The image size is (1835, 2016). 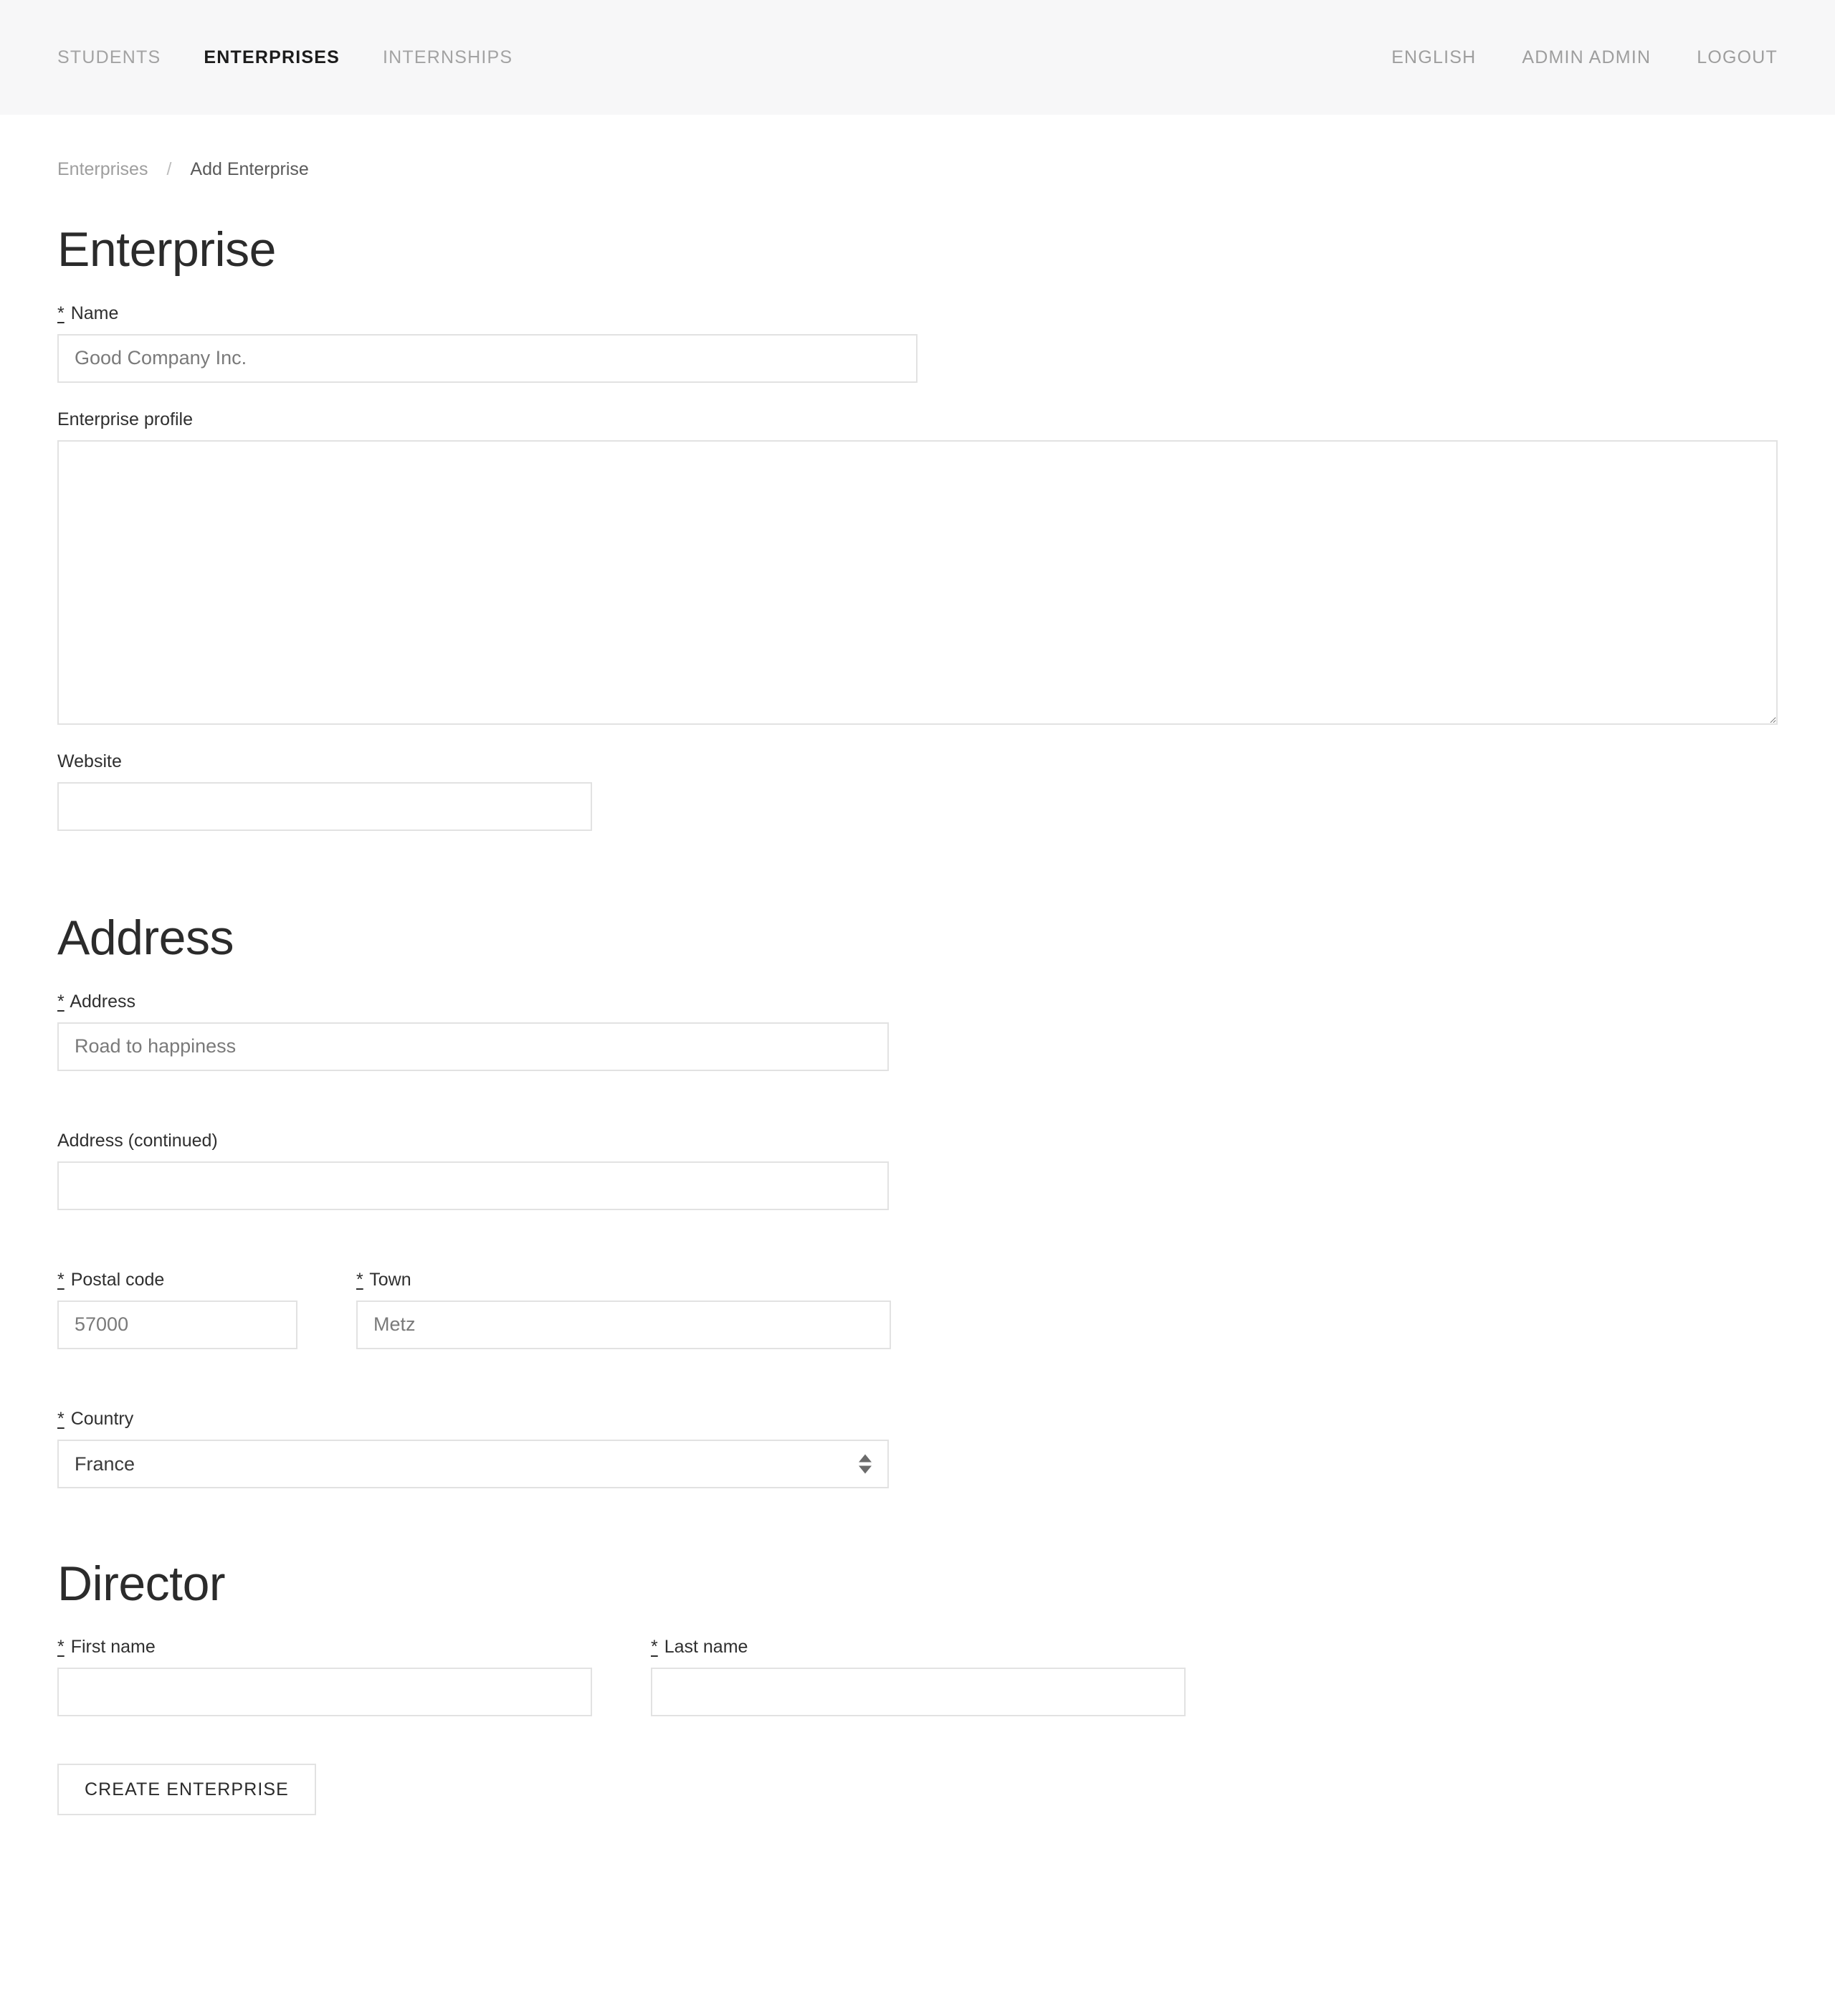 What do you see at coordinates (61, 1647) in the screenshot?
I see `required-marker-first-name: *` at bounding box center [61, 1647].